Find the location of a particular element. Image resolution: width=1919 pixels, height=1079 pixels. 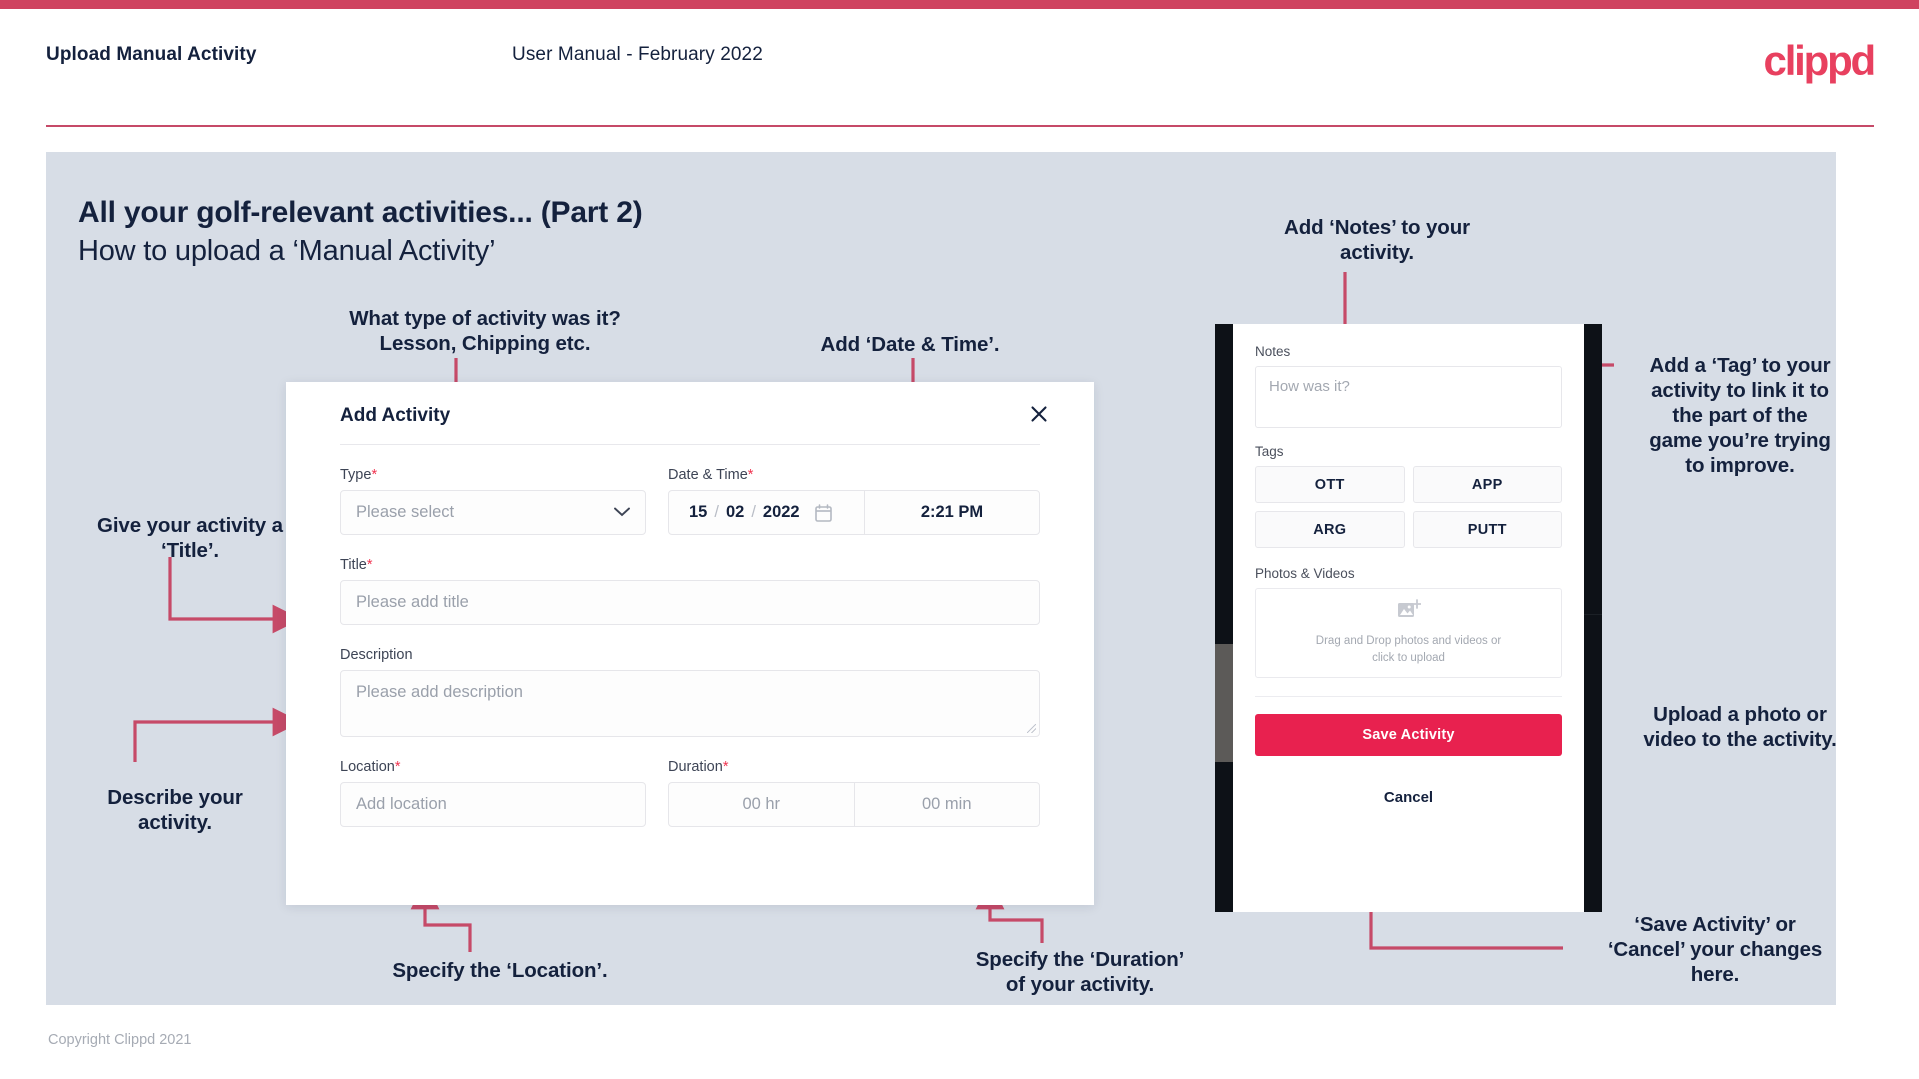

header-divider is located at coordinates (960, 126).